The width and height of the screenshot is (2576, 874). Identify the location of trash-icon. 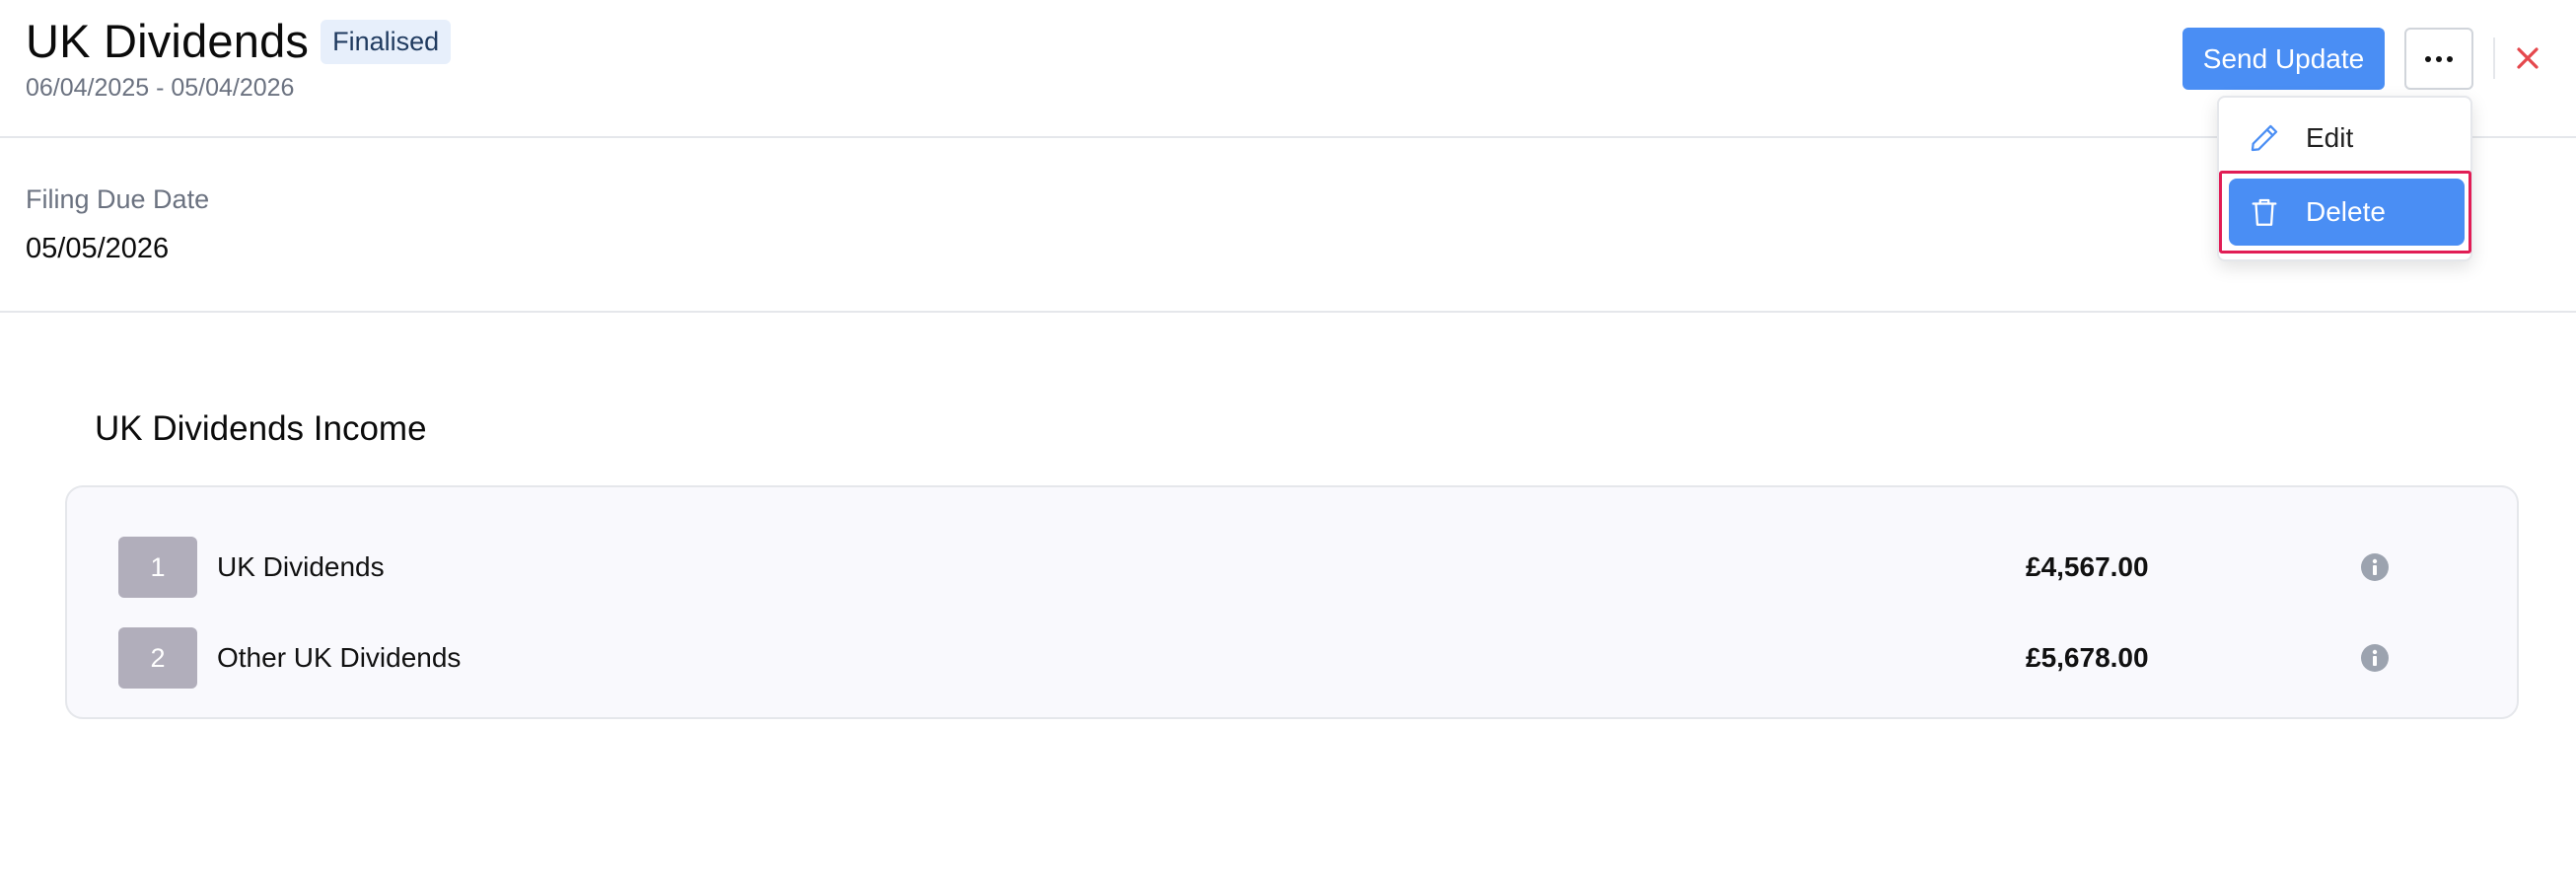
(2265, 212).